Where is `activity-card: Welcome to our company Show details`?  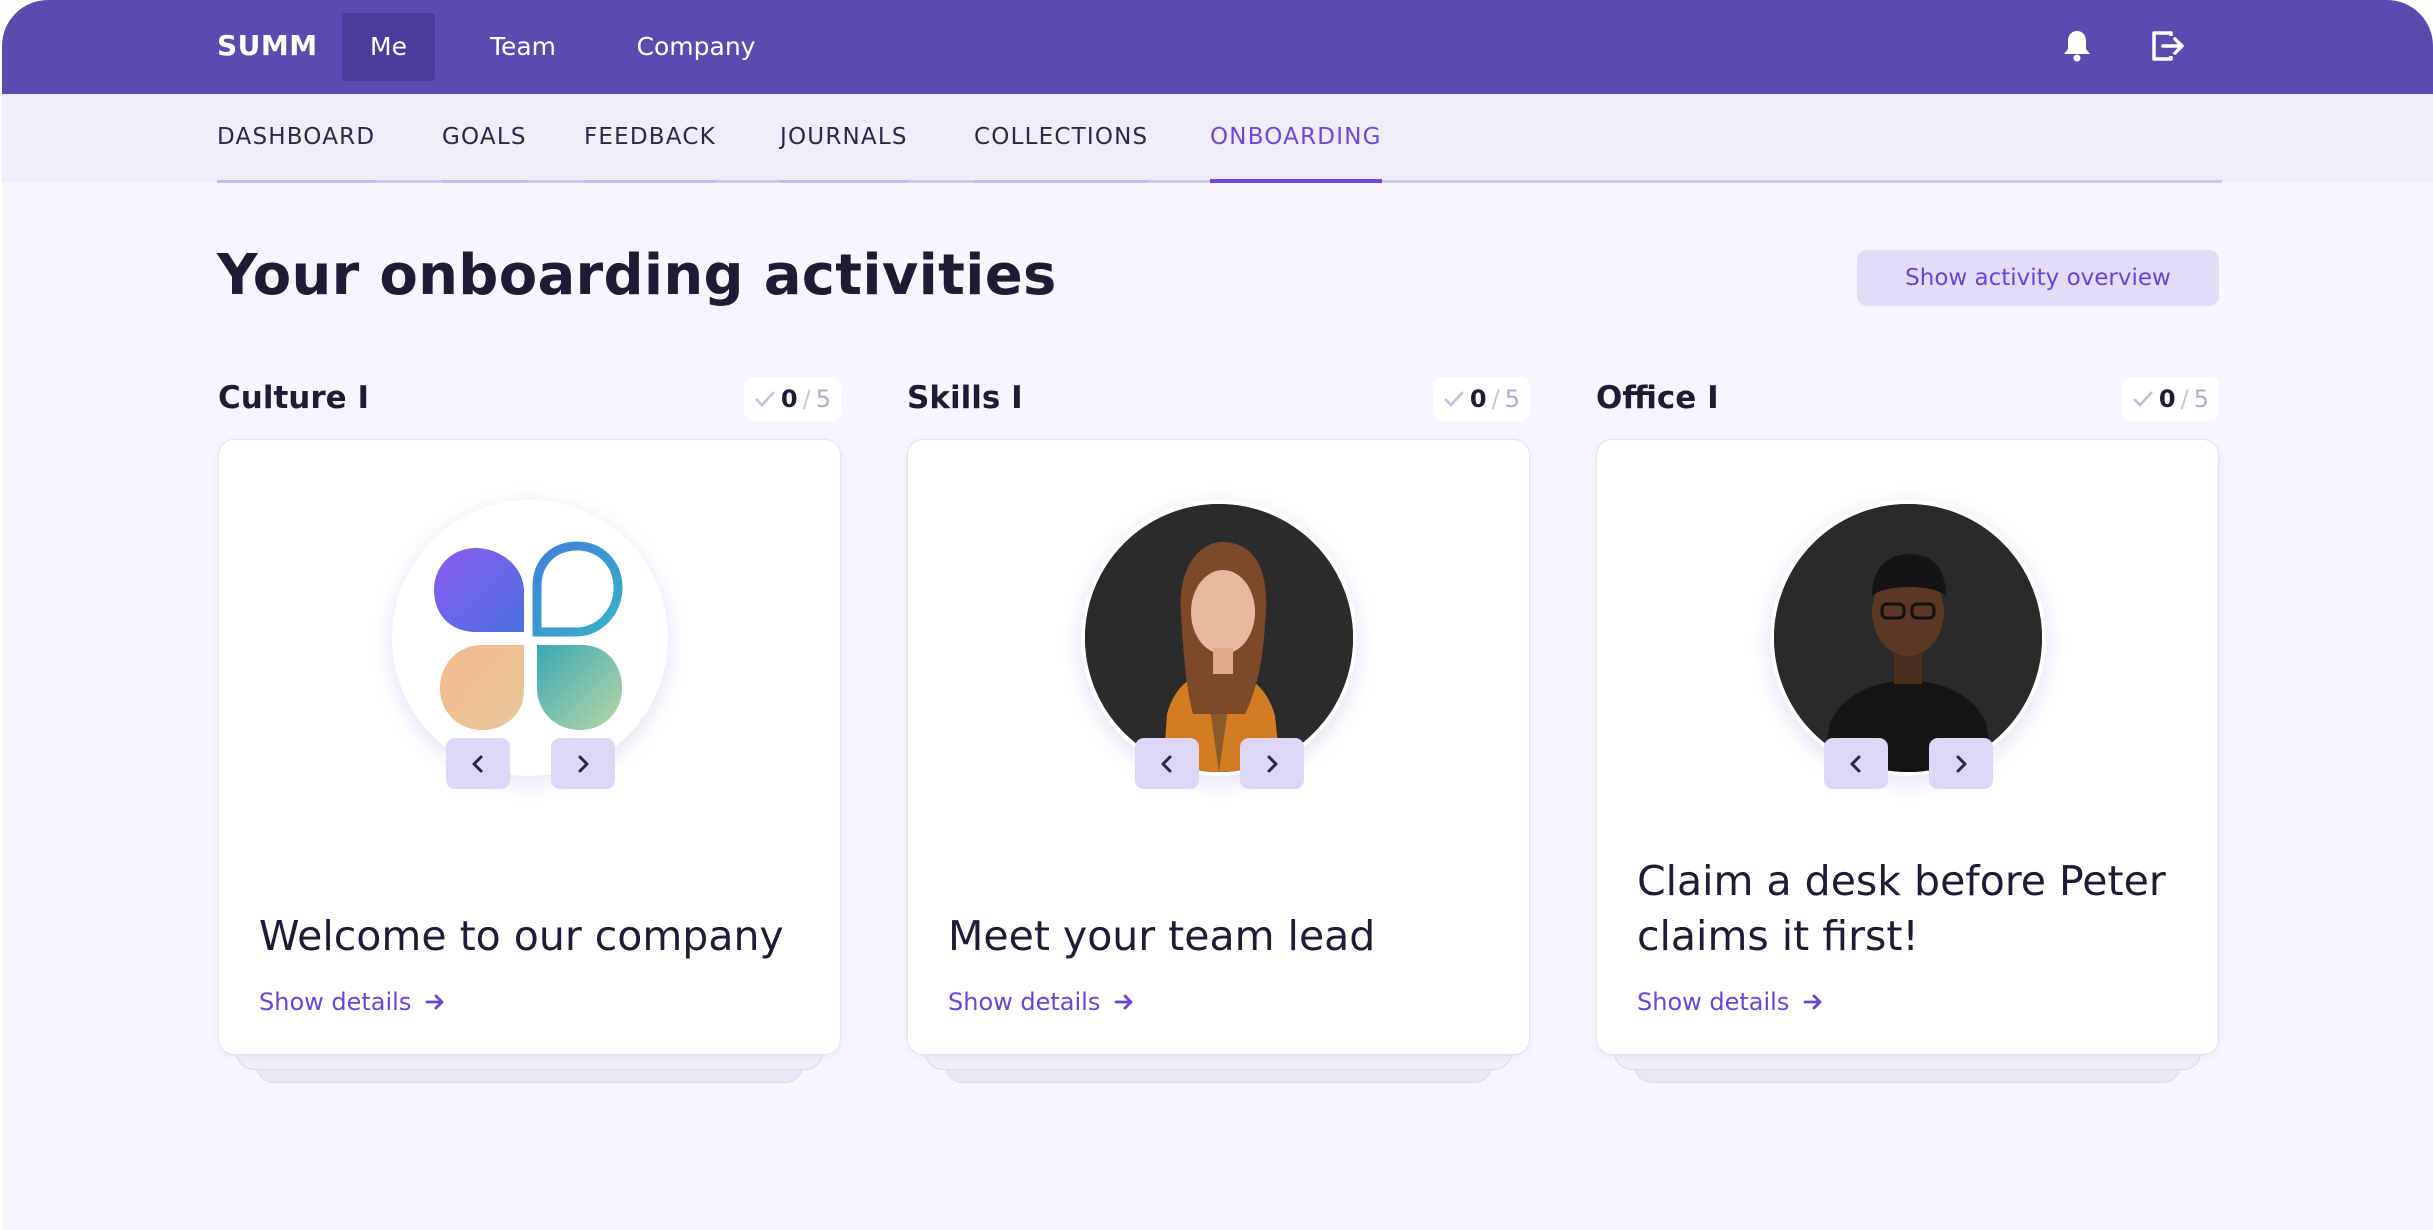 activity-card: Welcome to our company Show details is located at coordinates (529, 747).